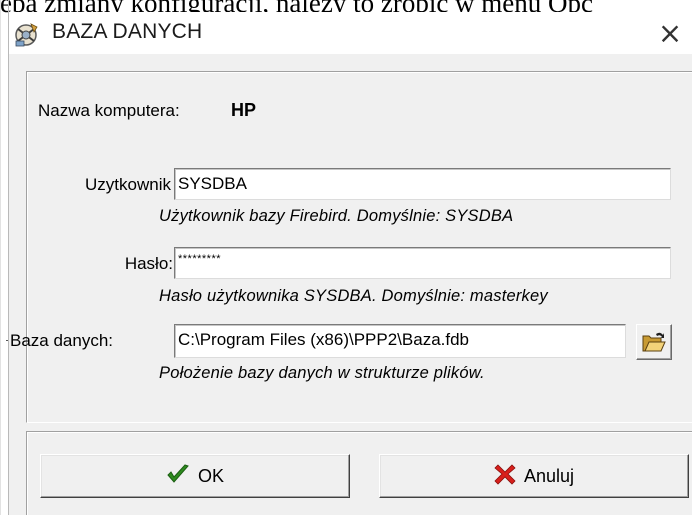  Describe the element at coordinates (422, 263) in the screenshot. I see `password-input: *********` at that location.